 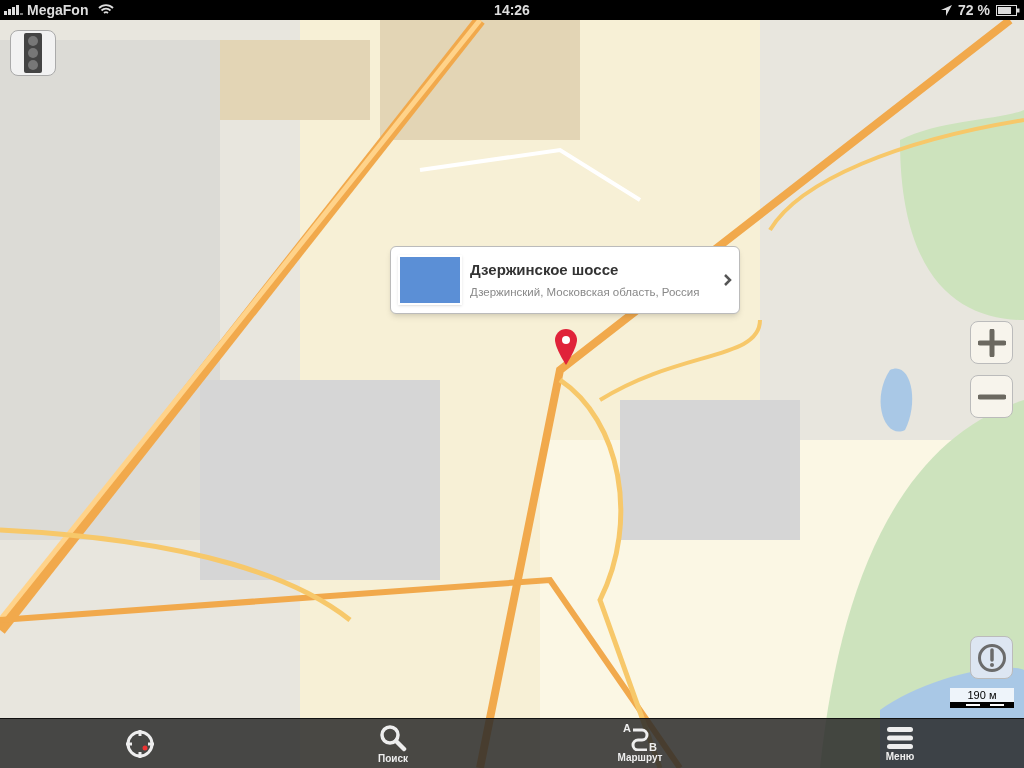 What do you see at coordinates (640, 743) in the screenshot?
I see `route-tab: A B Маршрут` at bounding box center [640, 743].